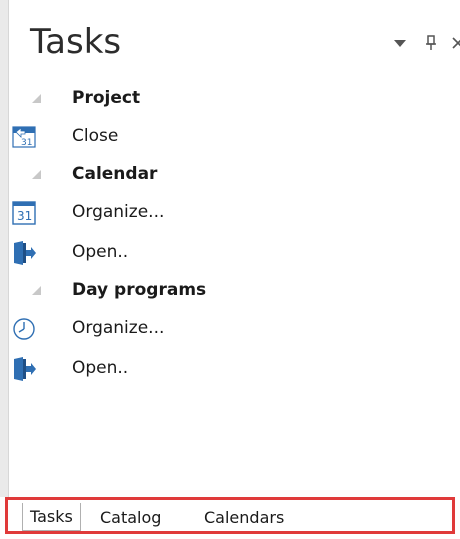 The height and width of the screenshot is (539, 460). Describe the element at coordinates (232, 174) in the screenshot. I see `group-header-calendar: Calendar` at that location.